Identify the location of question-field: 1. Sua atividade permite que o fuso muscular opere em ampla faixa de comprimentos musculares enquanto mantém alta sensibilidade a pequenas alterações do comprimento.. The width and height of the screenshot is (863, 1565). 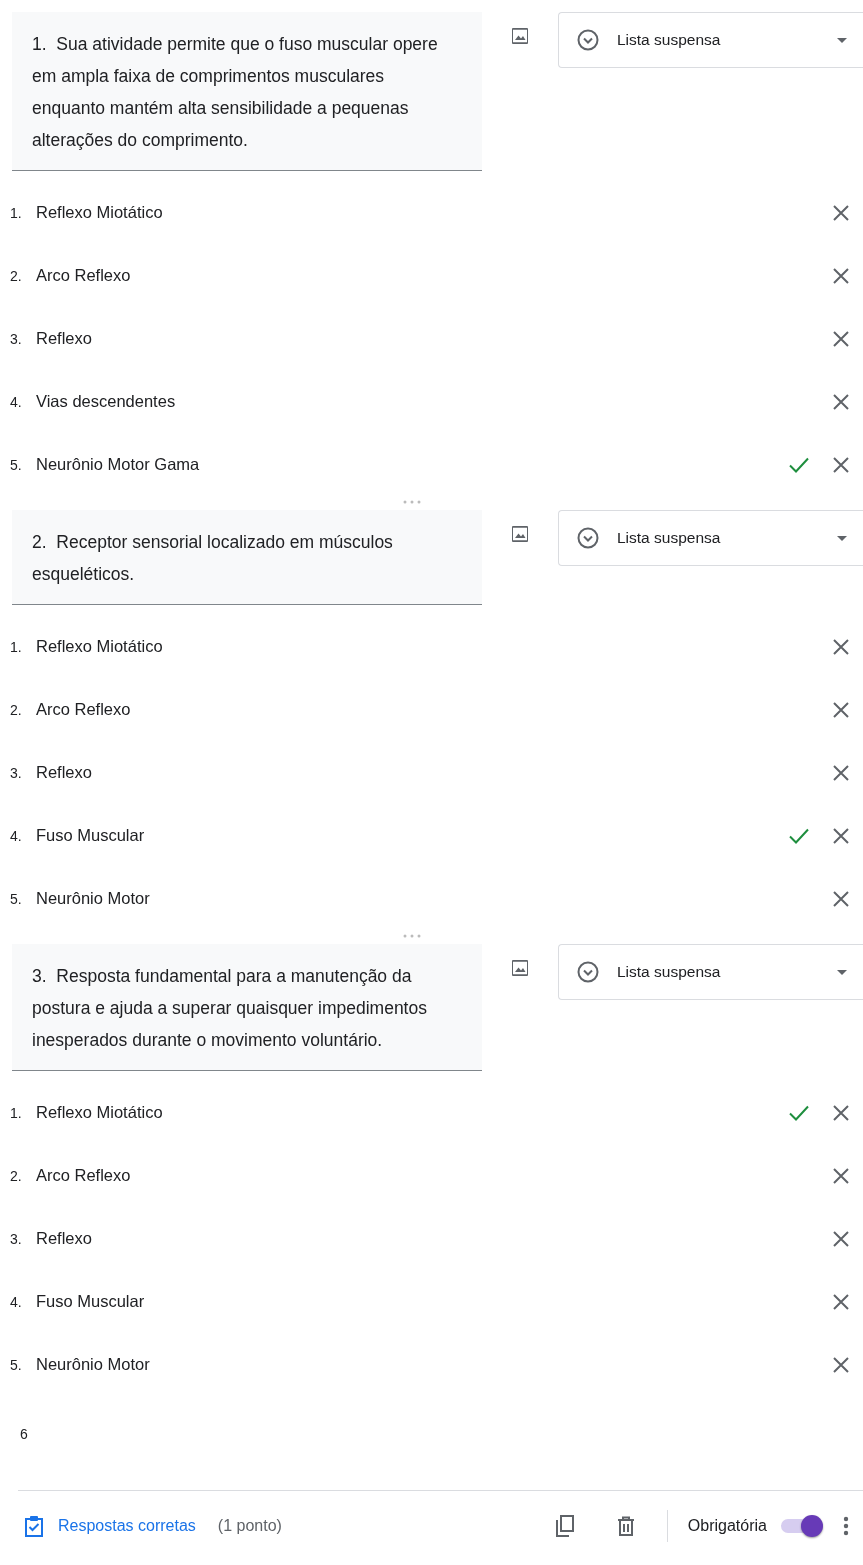
(247, 91).